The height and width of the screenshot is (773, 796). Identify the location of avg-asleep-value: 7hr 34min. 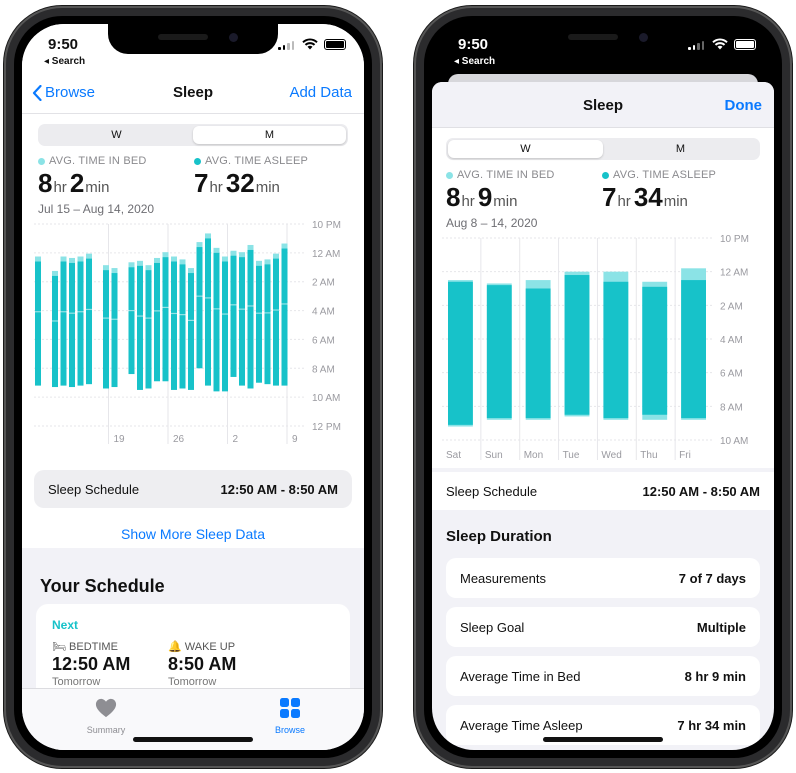
(645, 197).